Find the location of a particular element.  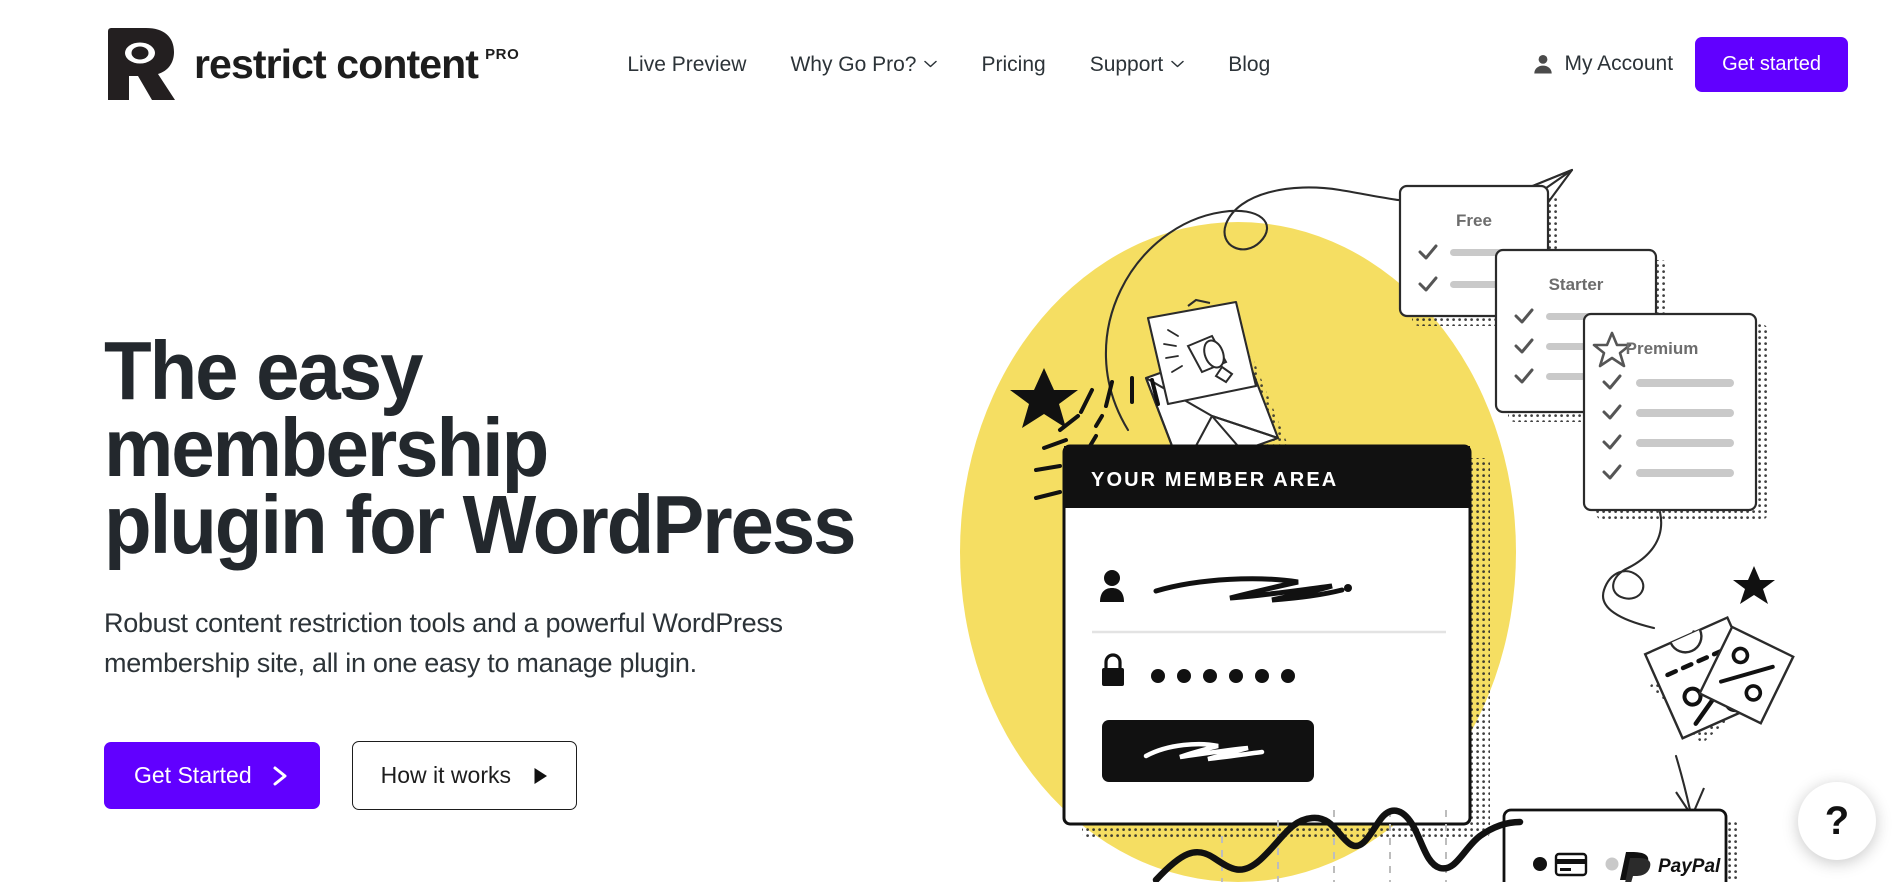

paypal-label: PayPal is located at coordinates (1689, 866).